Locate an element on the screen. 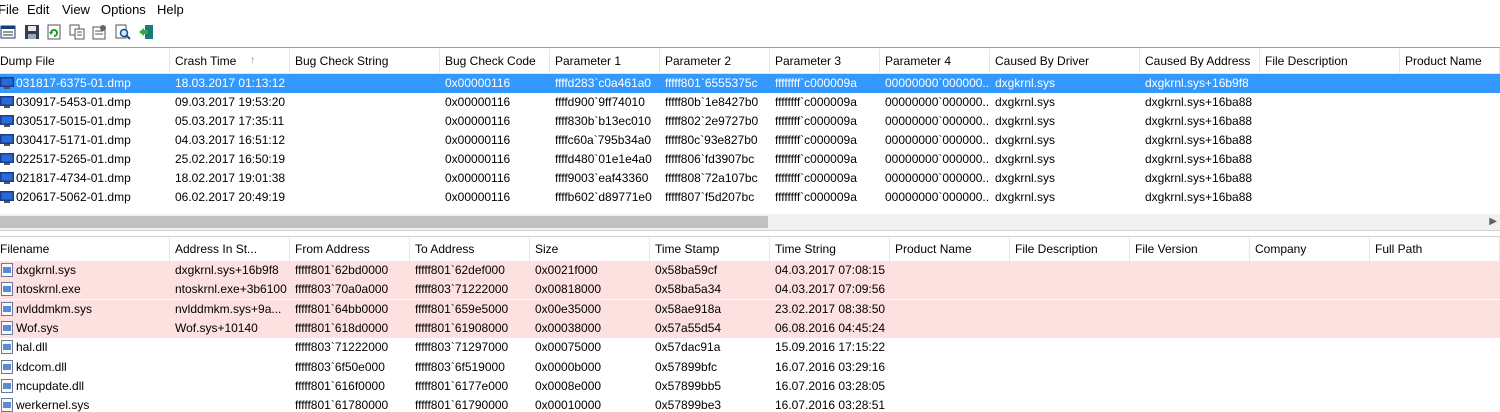  table-cell: ntoskrnl.exe is located at coordinates (85, 289).